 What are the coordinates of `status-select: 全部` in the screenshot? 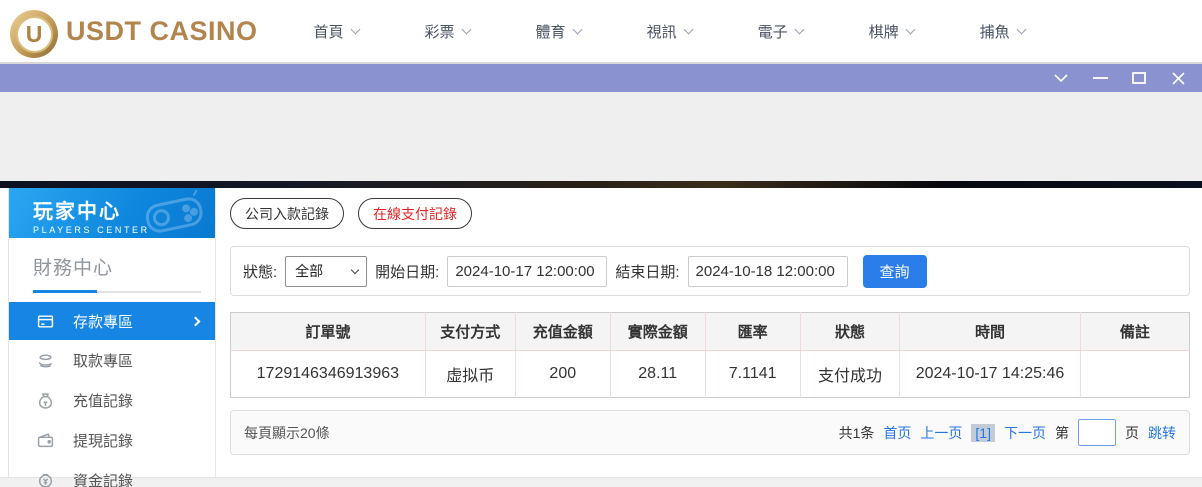 It's located at (326, 271).